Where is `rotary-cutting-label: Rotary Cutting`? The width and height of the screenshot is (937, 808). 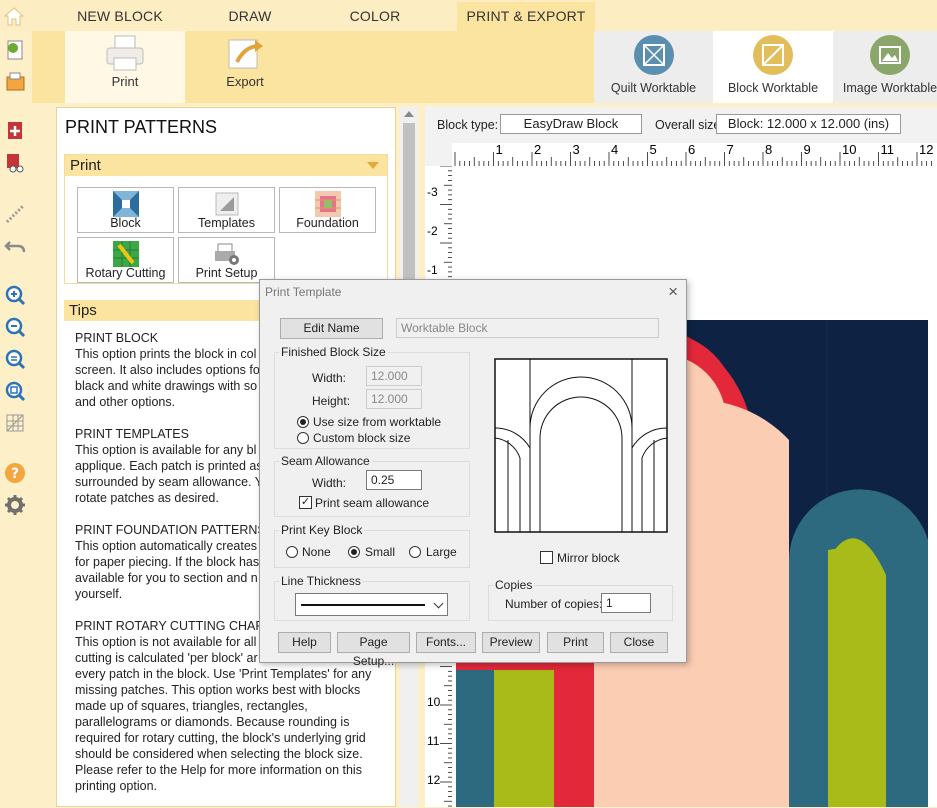
rotary-cutting-label: Rotary Cutting is located at coordinates (125, 273).